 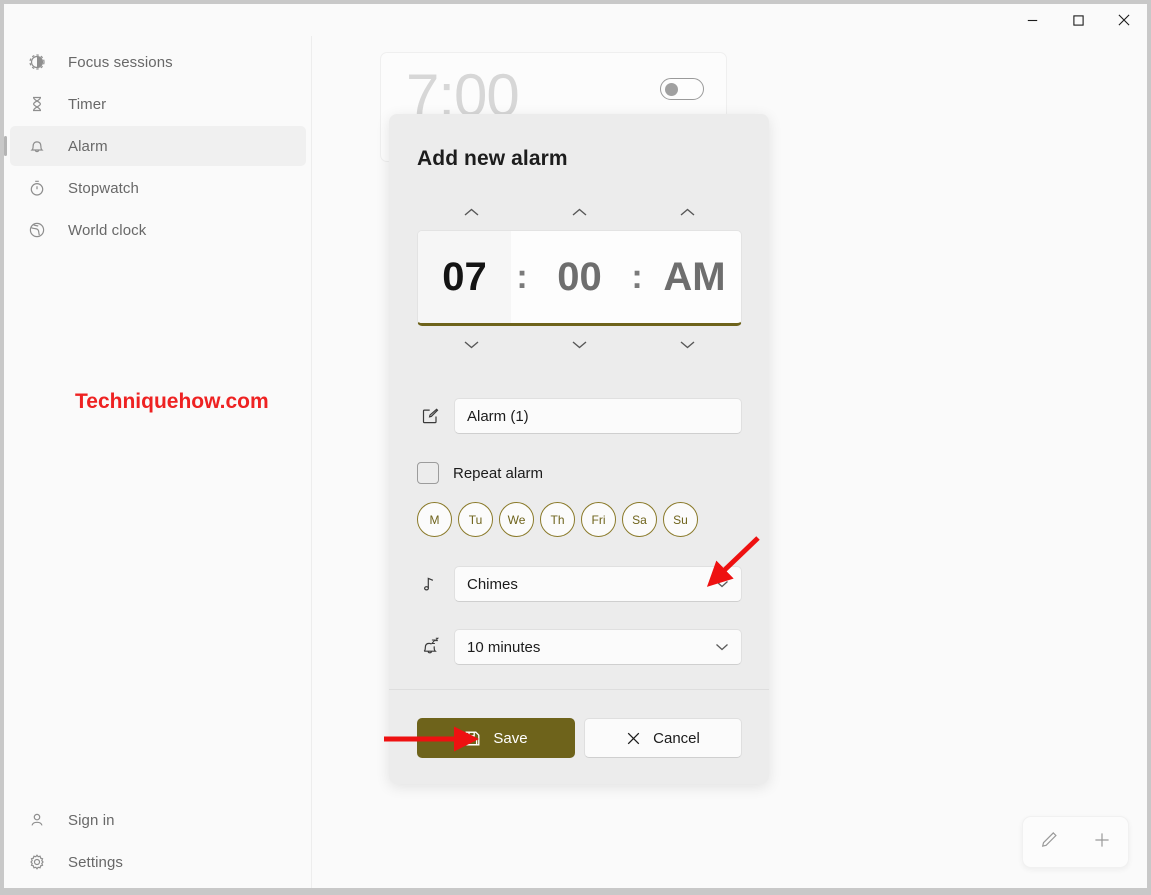 What do you see at coordinates (107, 230) in the screenshot?
I see `sidebar-item-label: World clock` at bounding box center [107, 230].